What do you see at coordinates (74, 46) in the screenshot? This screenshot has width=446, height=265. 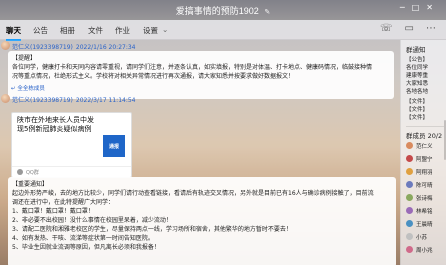 I see `message-header: 范仁义(1923398719) 2022/1/16 20:27:34` at bounding box center [74, 46].